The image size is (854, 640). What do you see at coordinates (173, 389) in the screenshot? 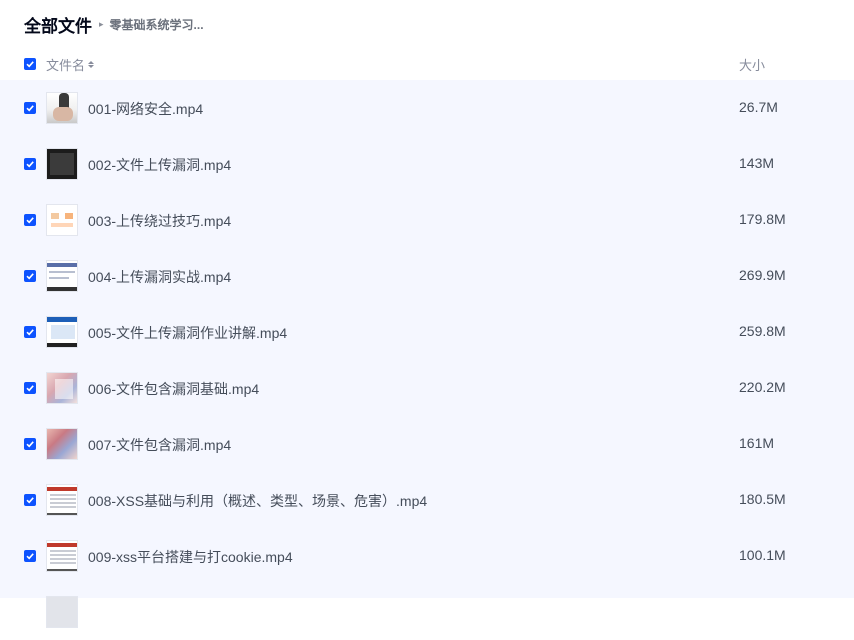
I see `file-name: 006-文件包含漏洞基础.mp4` at bounding box center [173, 389].